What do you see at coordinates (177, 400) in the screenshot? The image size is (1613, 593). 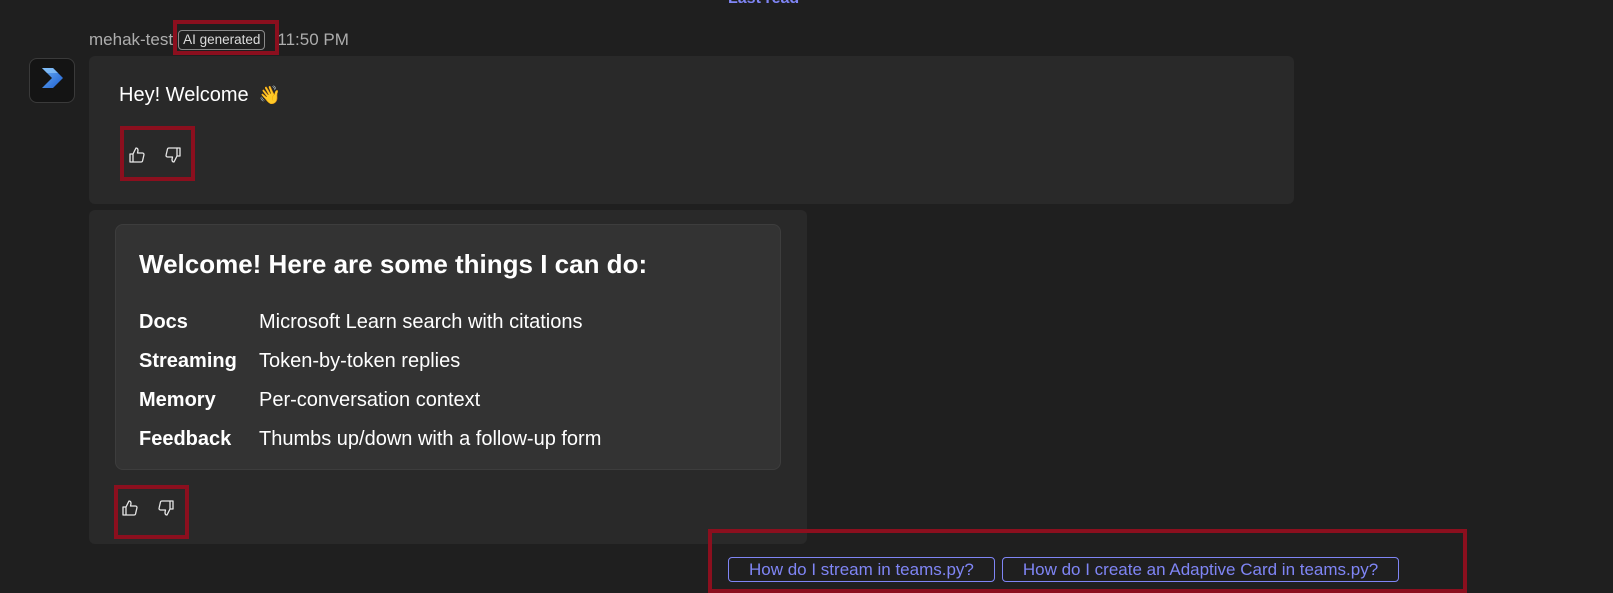 I see `card-row-key: Memory` at bounding box center [177, 400].